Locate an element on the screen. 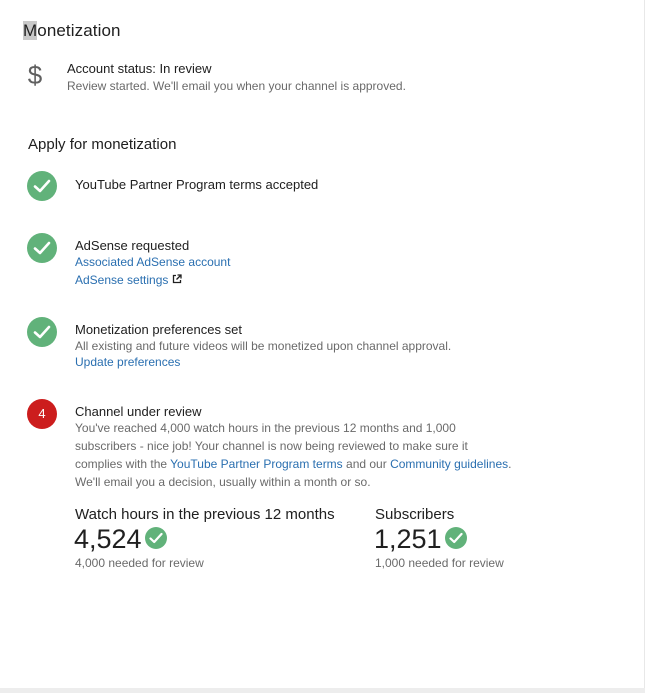 The image size is (645, 693). update-preferences-line: Update preferences is located at coordinates (127, 362).